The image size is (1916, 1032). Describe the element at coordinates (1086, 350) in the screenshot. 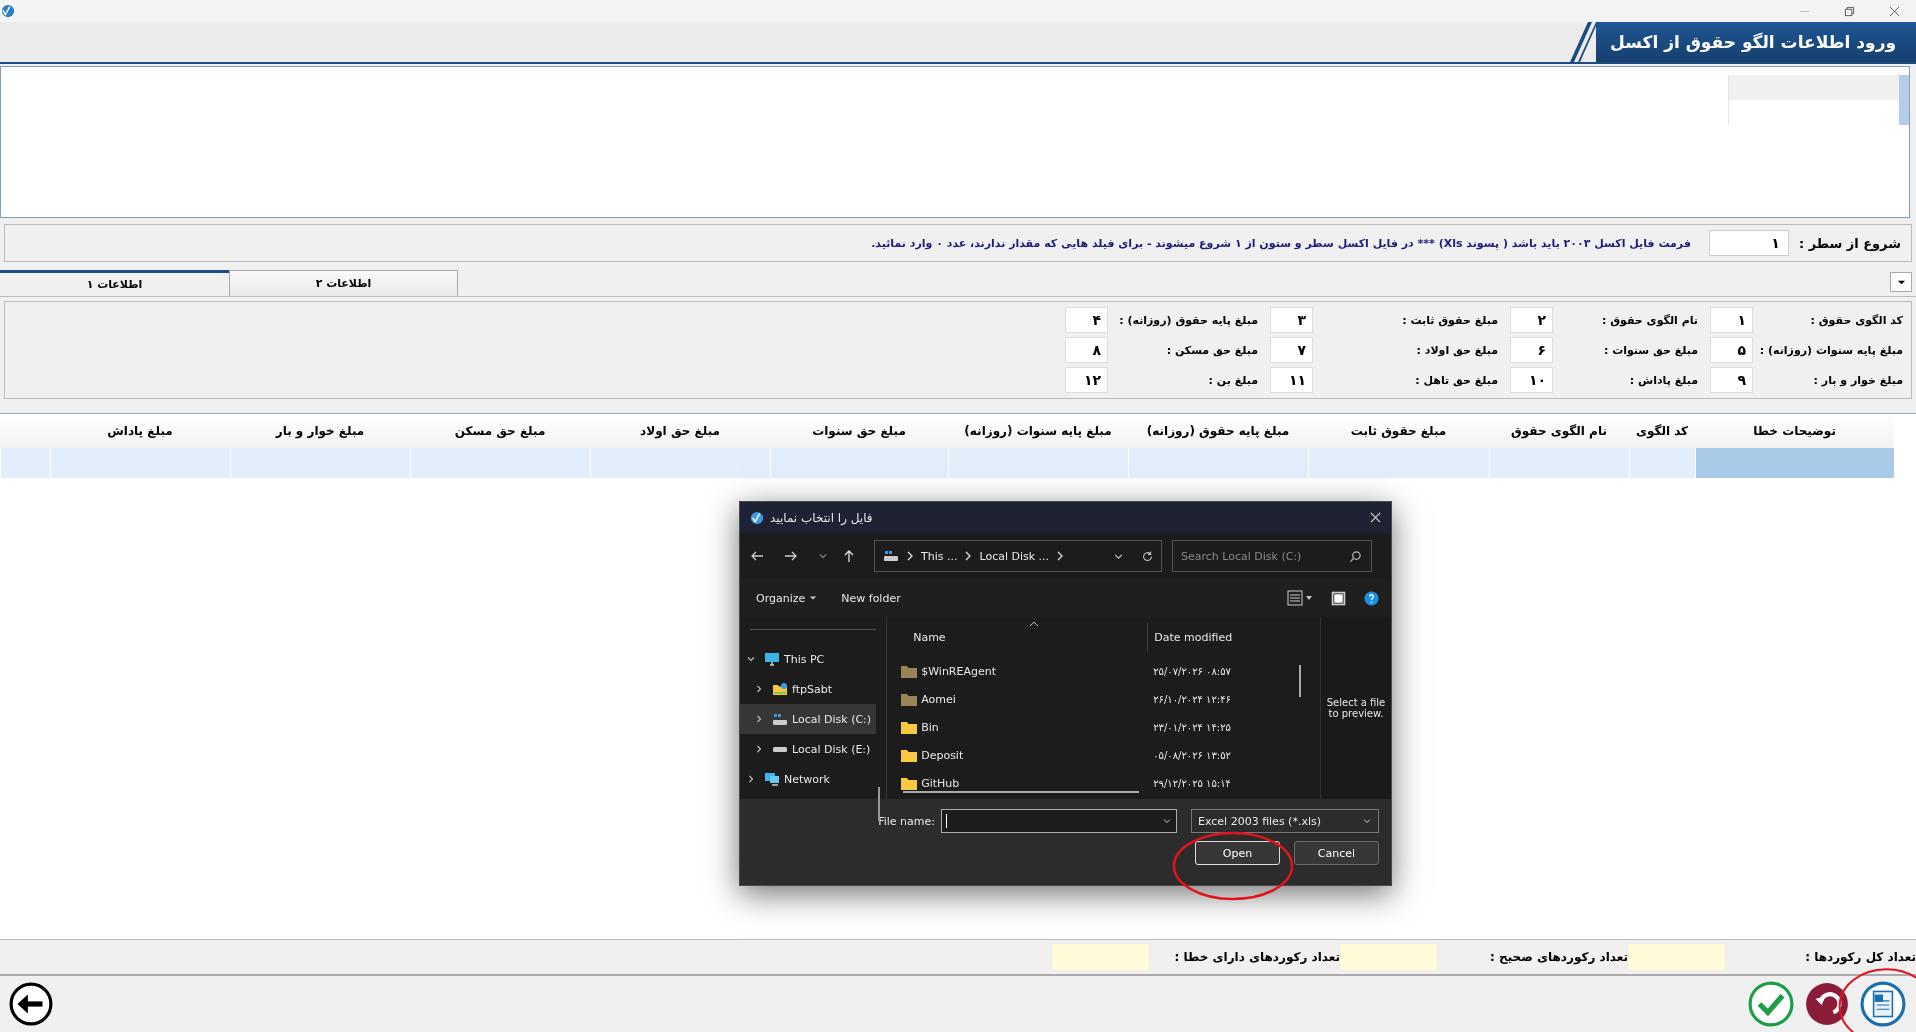

I see `column-number-field: ۸` at that location.